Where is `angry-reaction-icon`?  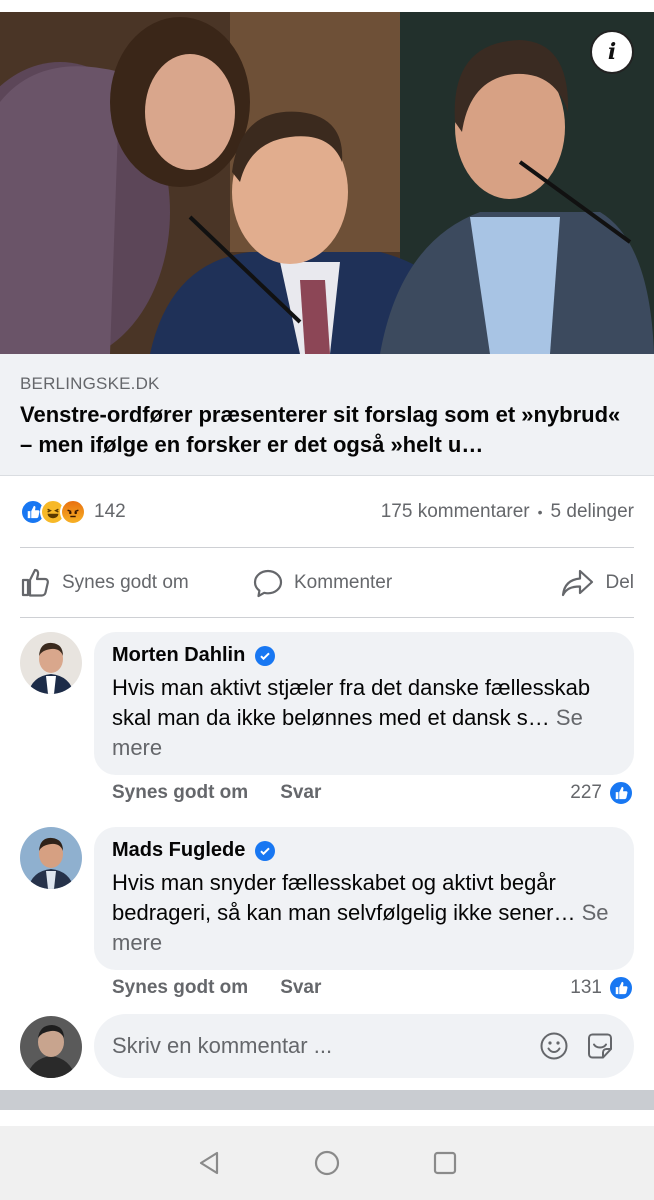 angry-reaction-icon is located at coordinates (73, 512).